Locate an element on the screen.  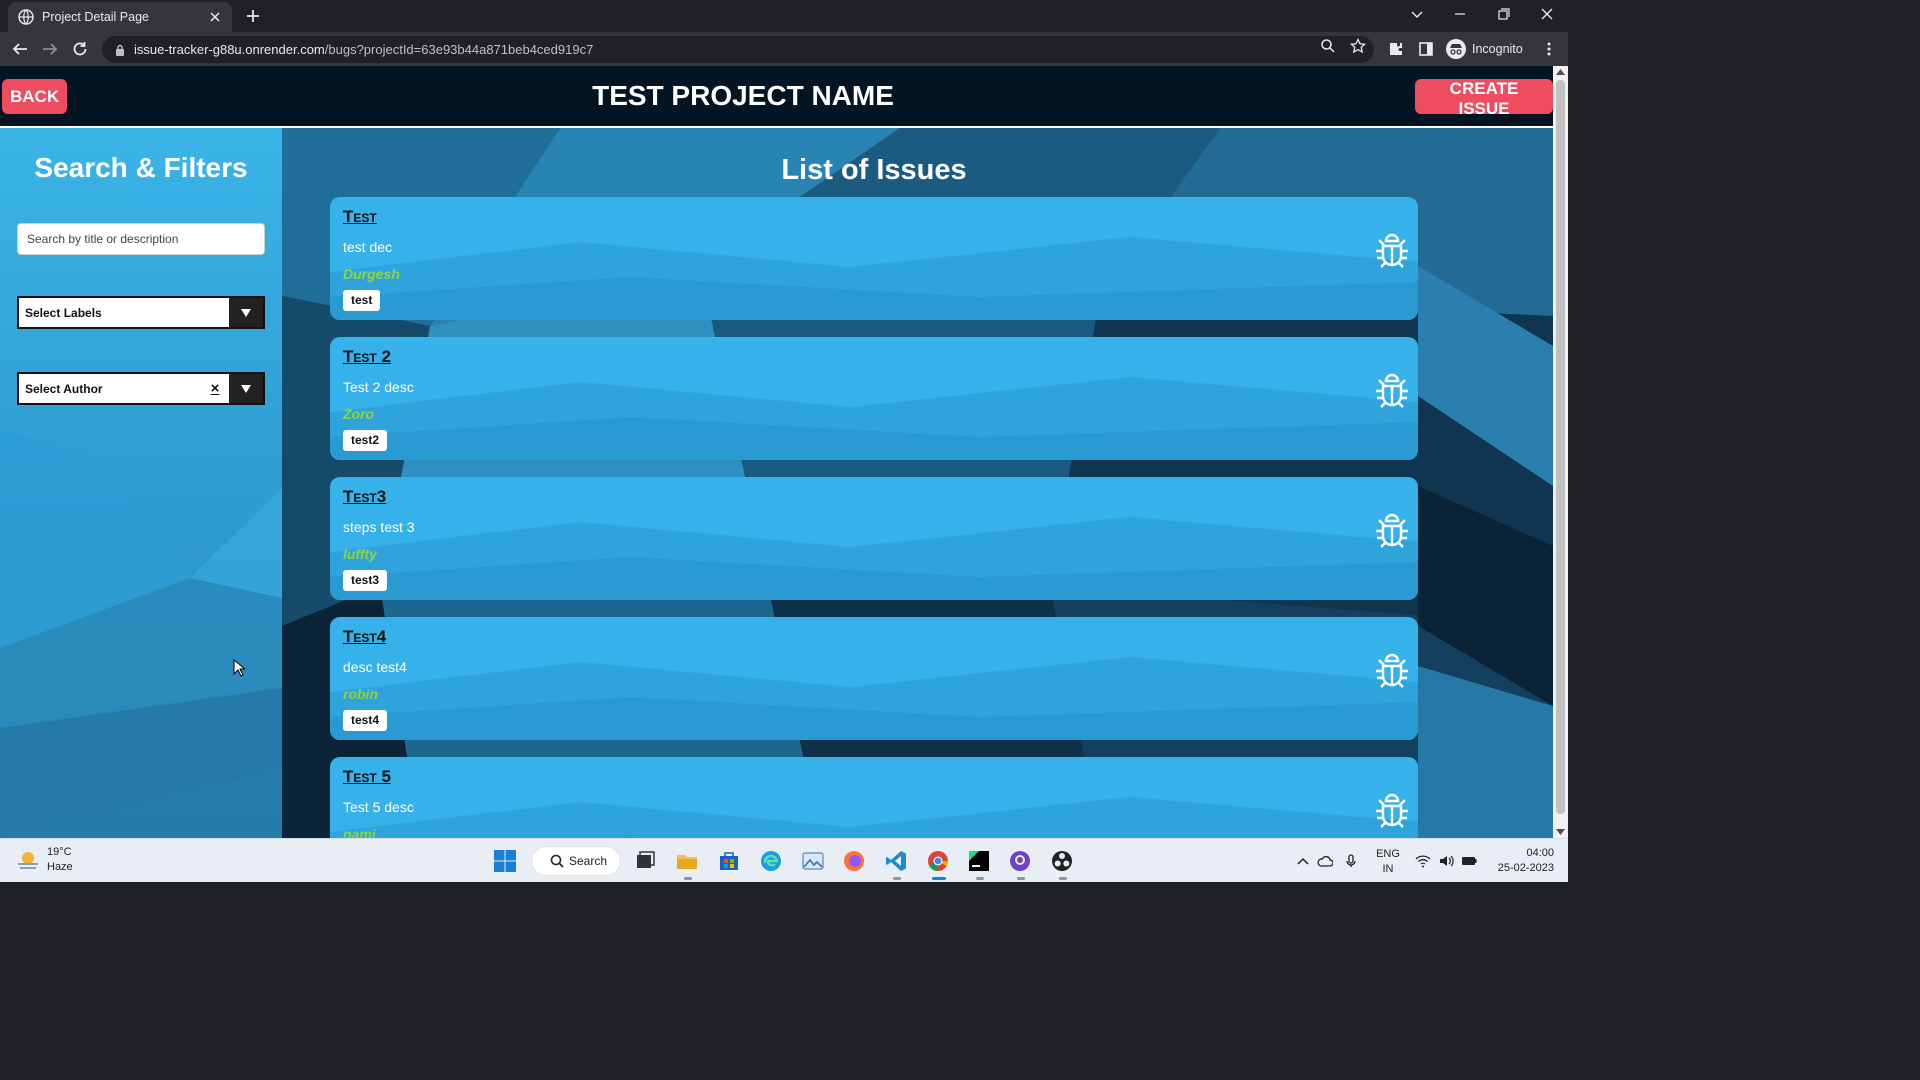
kebab-menu-icon is located at coordinates (1549, 49).